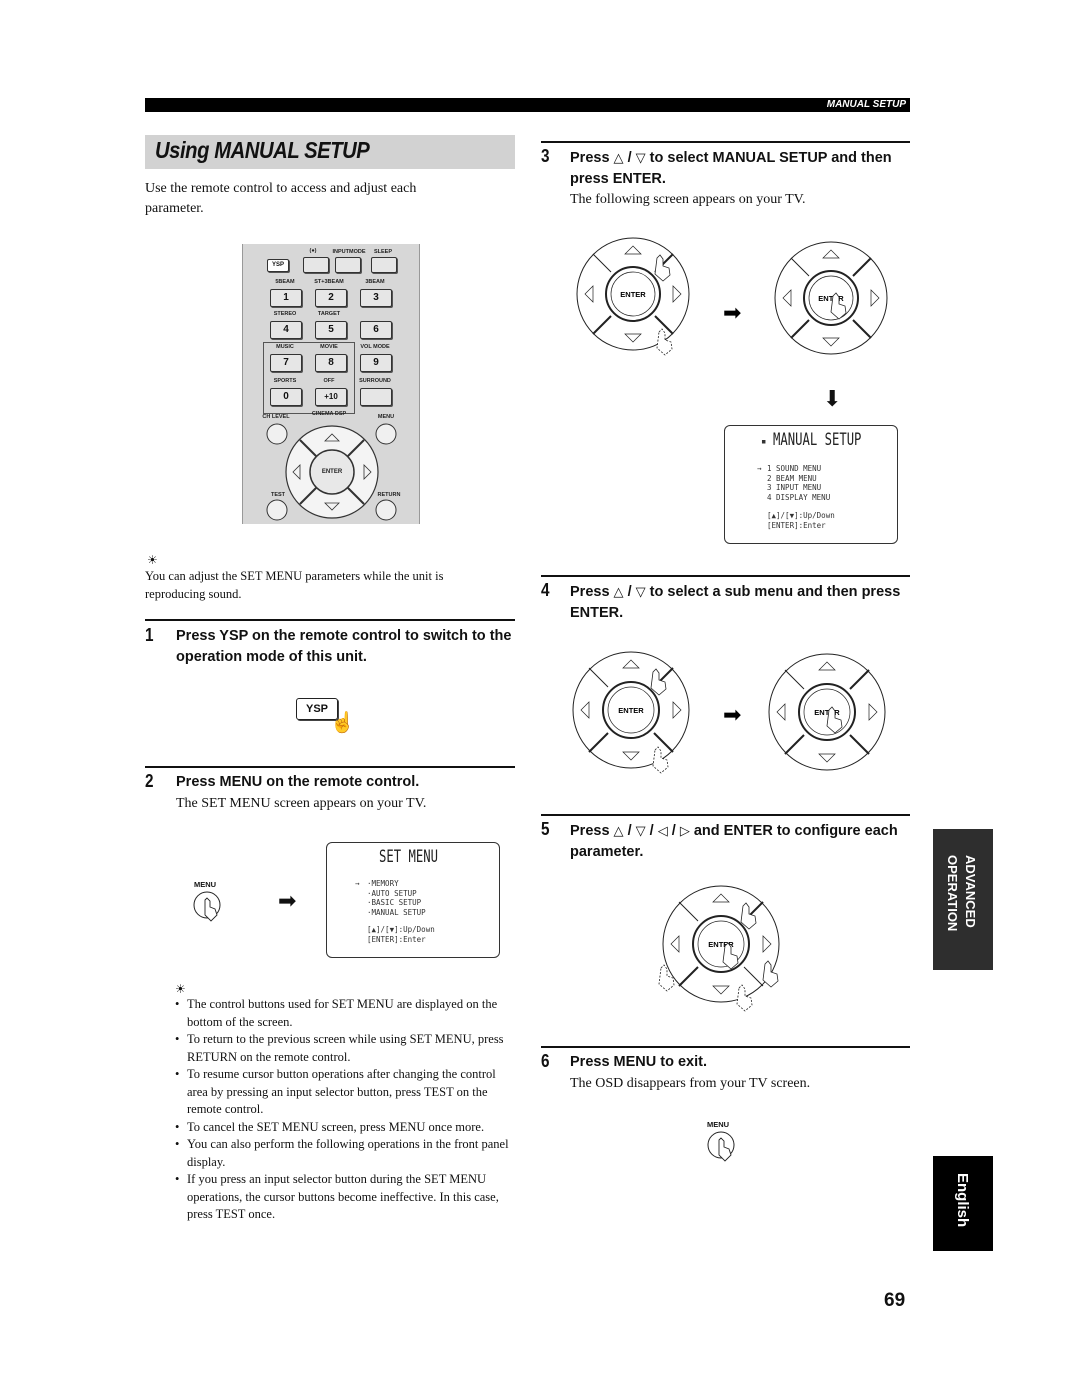  What do you see at coordinates (545, 156) in the screenshot?
I see `step3-number: 3` at bounding box center [545, 156].